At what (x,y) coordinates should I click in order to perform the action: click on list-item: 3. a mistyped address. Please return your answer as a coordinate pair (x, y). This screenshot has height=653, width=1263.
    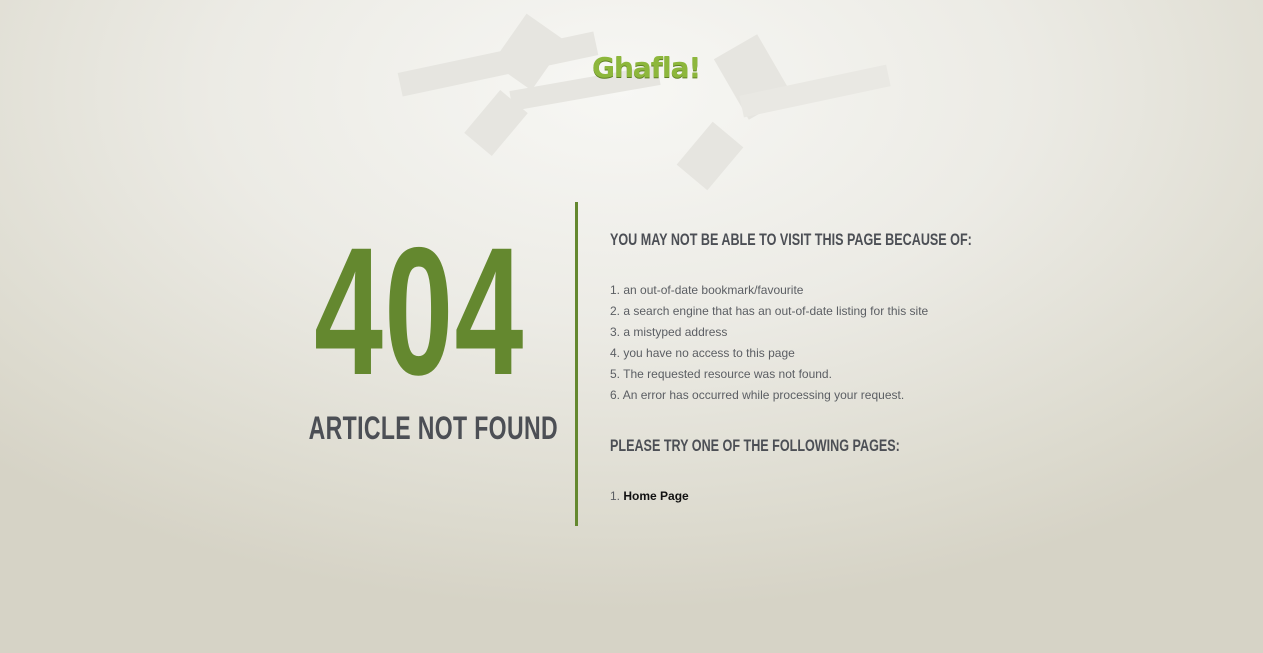
    Looking at the image, I should click on (860, 332).